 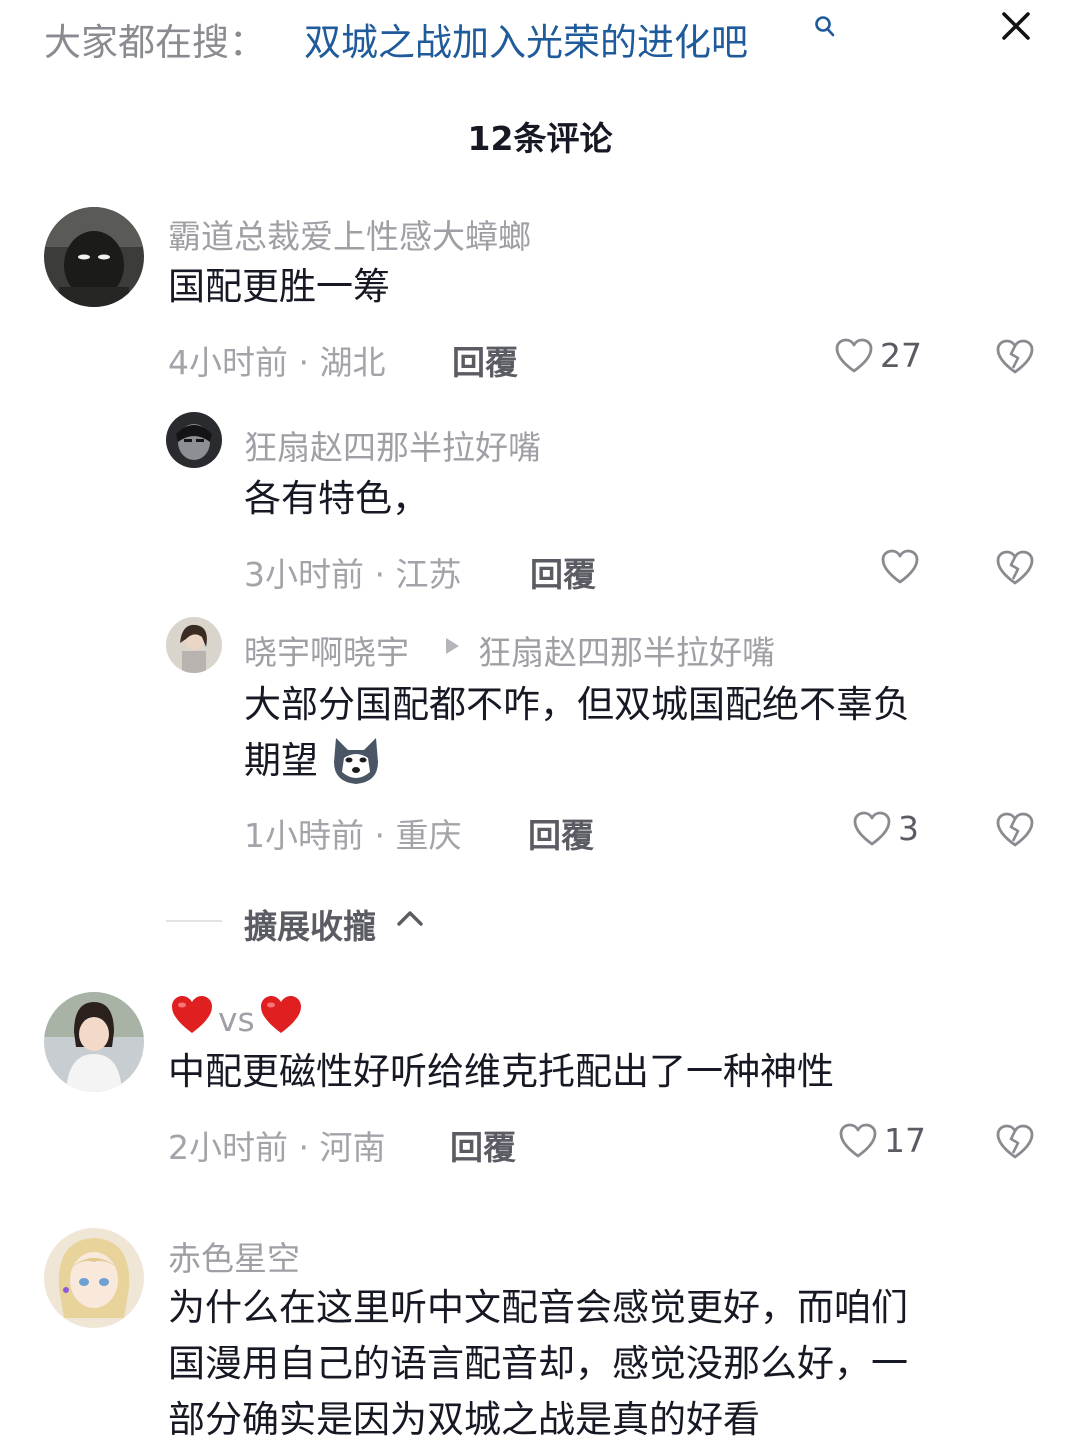 What do you see at coordinates (577, 704) in the screenshot?
I see `comment-text: 大部分国配都不咋，但双城国配绝不辜负` at bounding box center [577, 704].